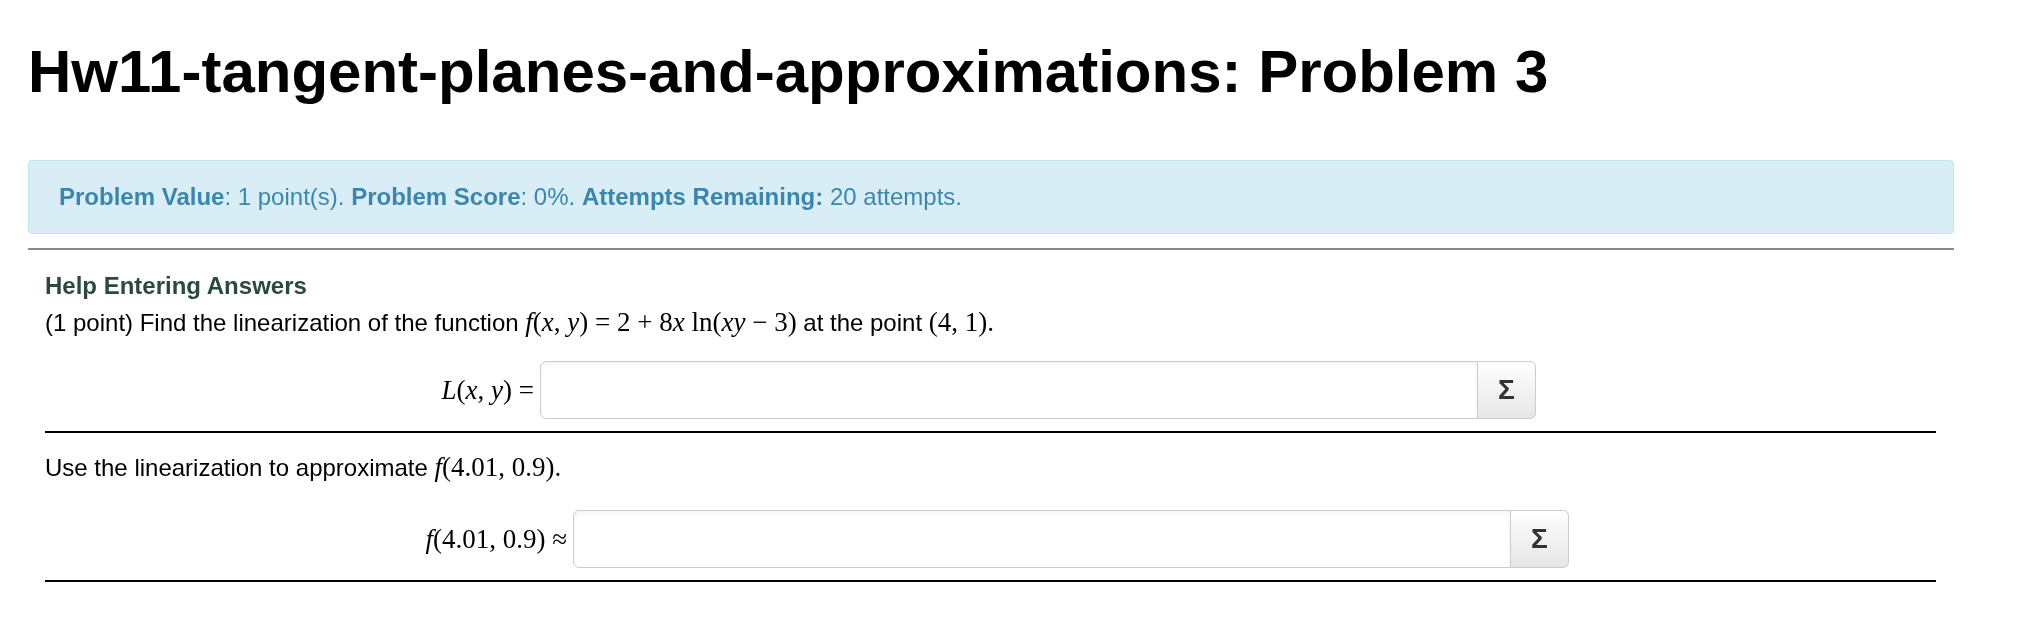  What do you see at coordinates (510, 197) in the screenshot?
I see `problem-status-text: Problem Value: 1 point(s). Problem Score: 0%. Attempts Remaining: 20 attempts.` at bounding box center [510, 197].